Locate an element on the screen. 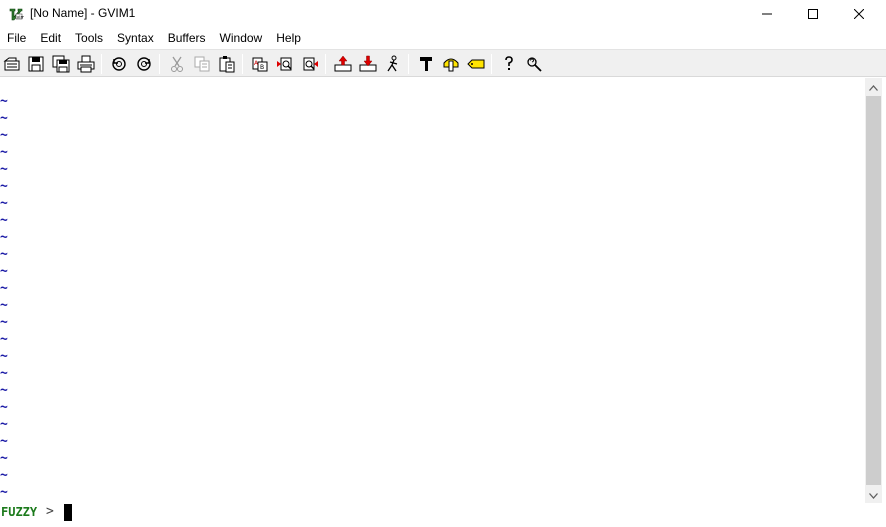 The height and width of the screenshot is (527, 886). maximize-button is located at coordinates (813, 14).